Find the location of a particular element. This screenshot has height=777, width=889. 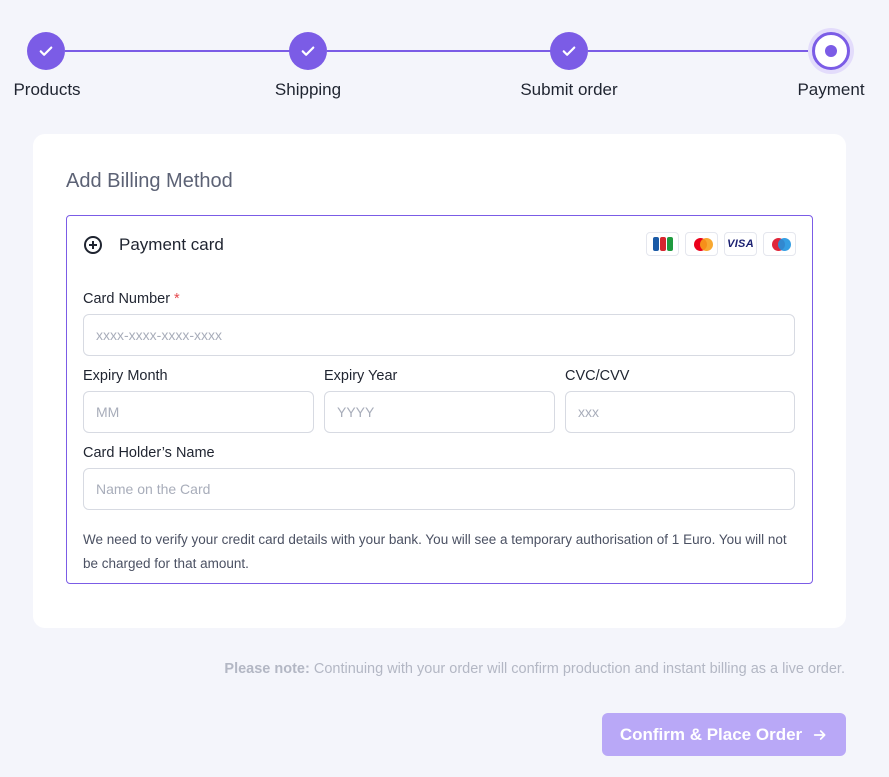

maestro-logo-icon is located at coordinates (779, 244).